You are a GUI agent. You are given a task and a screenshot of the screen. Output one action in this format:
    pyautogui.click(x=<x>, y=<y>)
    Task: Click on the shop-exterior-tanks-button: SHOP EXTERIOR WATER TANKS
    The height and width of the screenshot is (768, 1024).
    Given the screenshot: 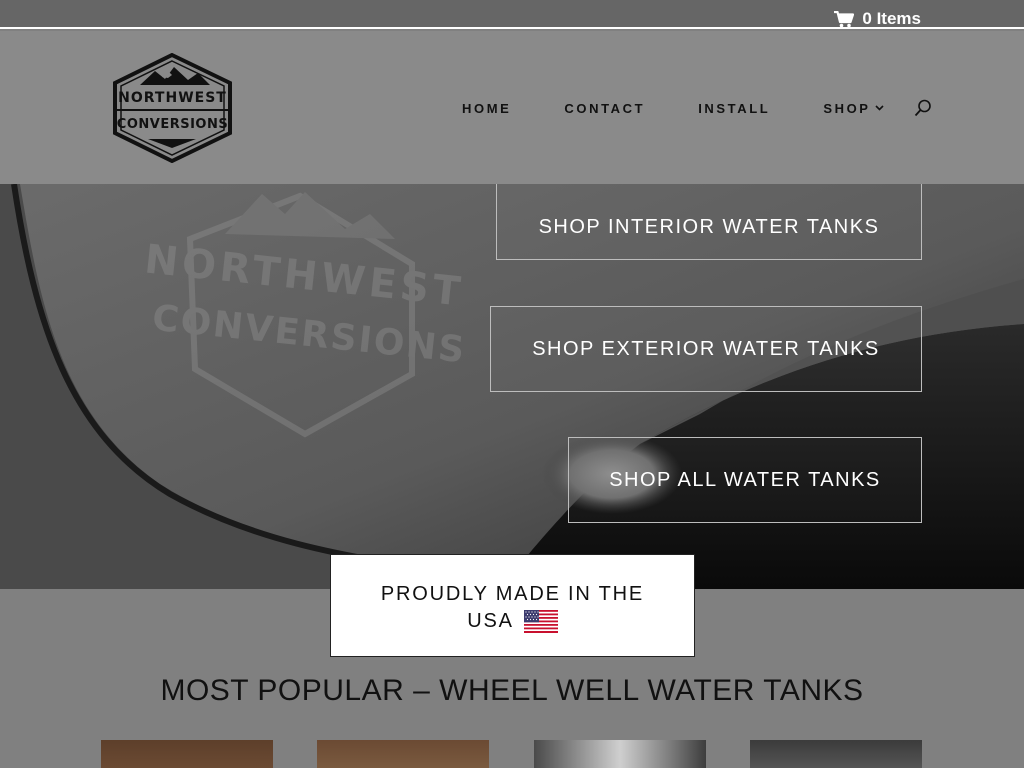 What is the action you would take?
    pyautogui.click(x=706, y=349)
    